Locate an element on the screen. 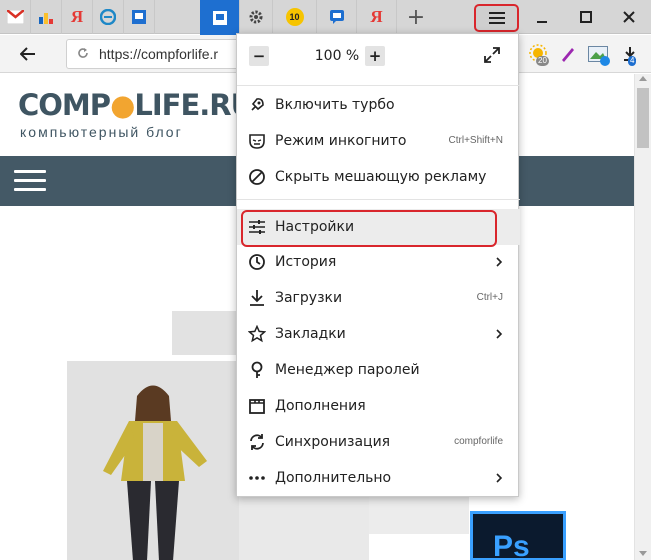 This screenshot has width=651, height=560. block-ads-icon is located at coordinates (257, 177).